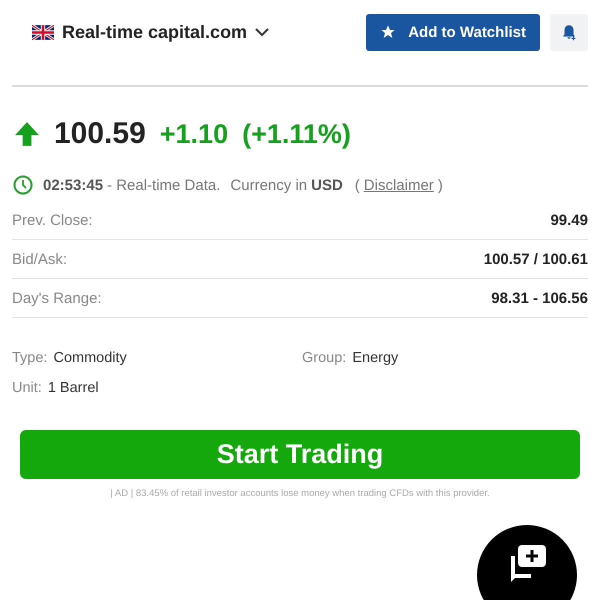  What do you see at coordinates (100, 134) in the screenshot?
I see `price: 100.59` at bounding box center [100, 134].